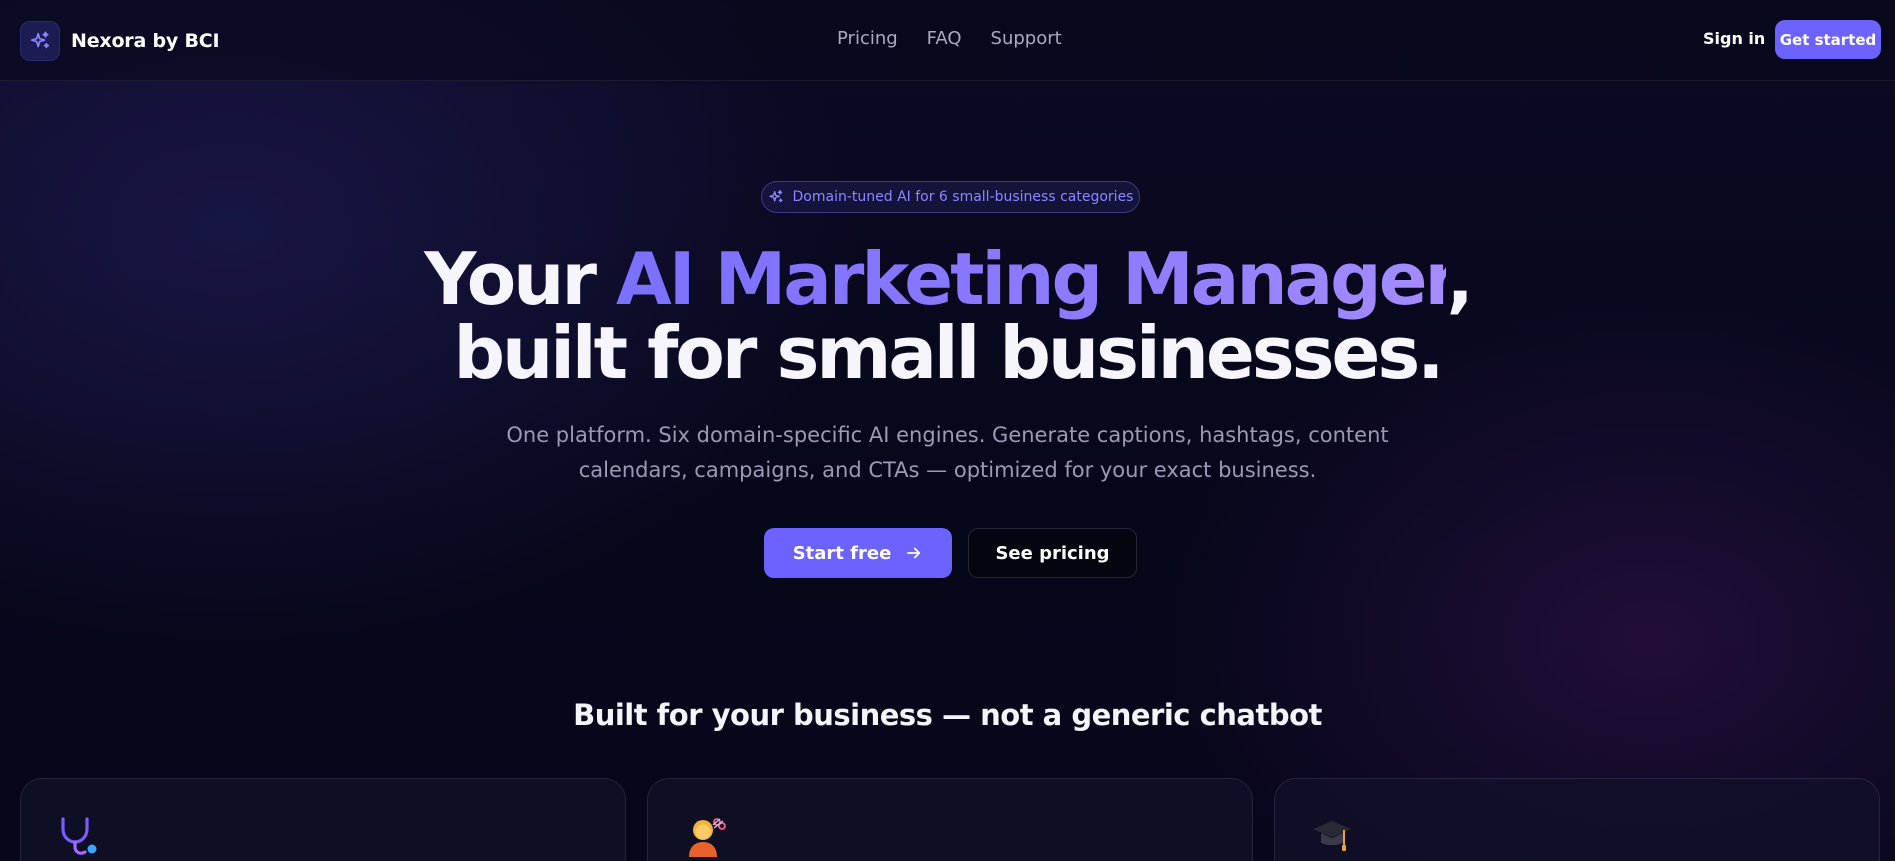  Describe the element at coordinates (842, 553) in the screenshot. I see `start-free-label: Start free` at that location.